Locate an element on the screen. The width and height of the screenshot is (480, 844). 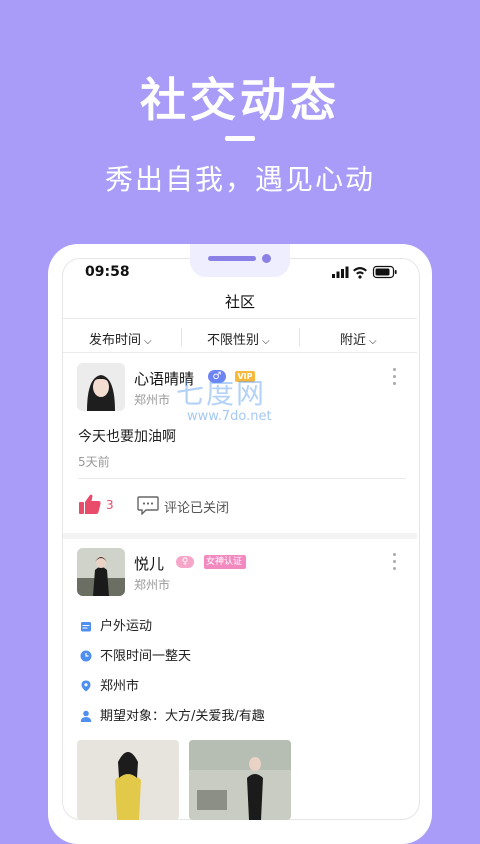
hero-subtitle: 秀出自我，遇见心动 is located at coordinates (239, 179).